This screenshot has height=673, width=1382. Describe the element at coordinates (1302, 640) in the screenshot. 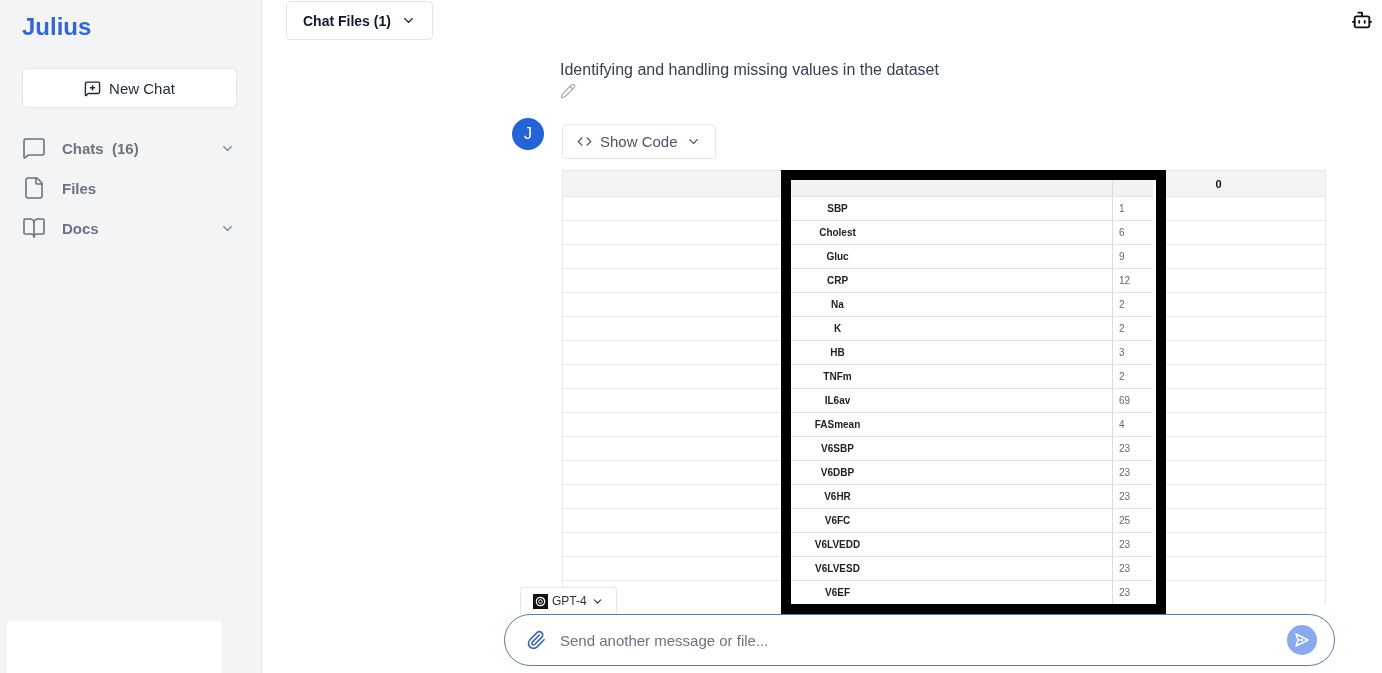

I see `send-icon` at that location.